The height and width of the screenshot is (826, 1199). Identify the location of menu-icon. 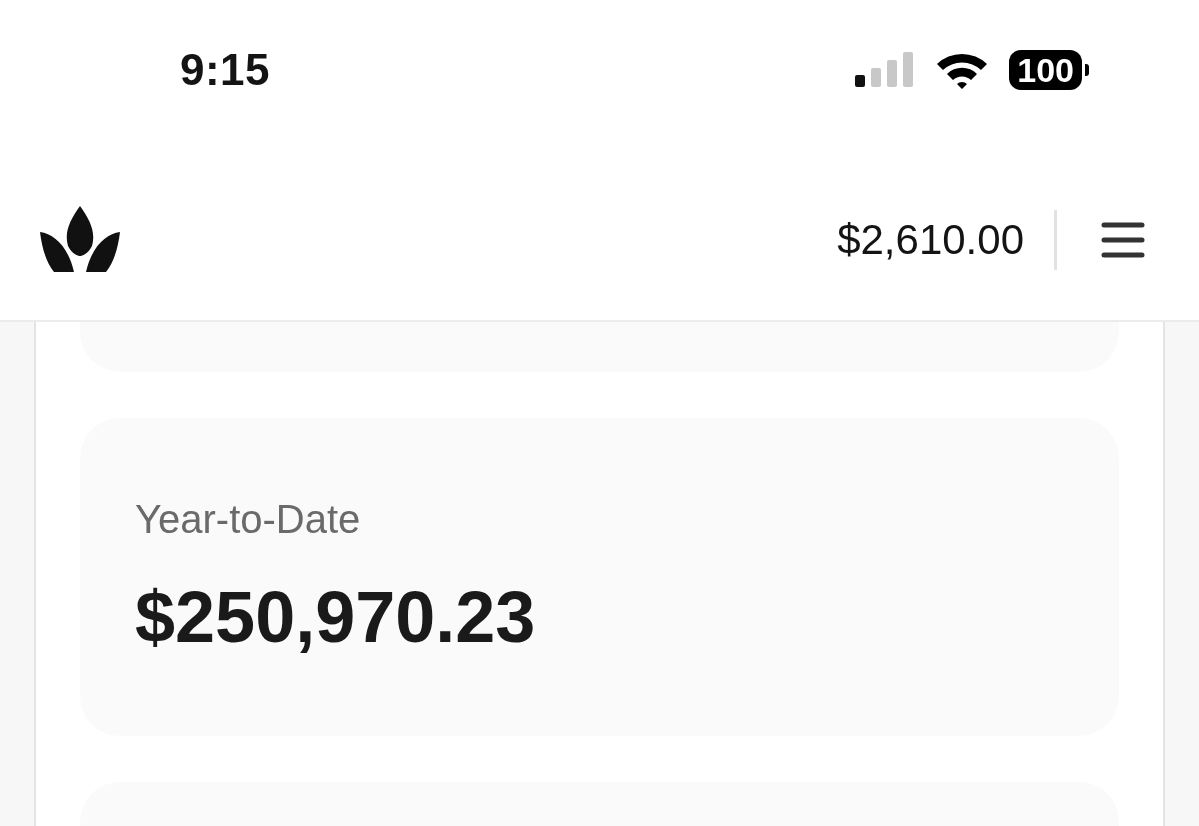
(1123, 240).